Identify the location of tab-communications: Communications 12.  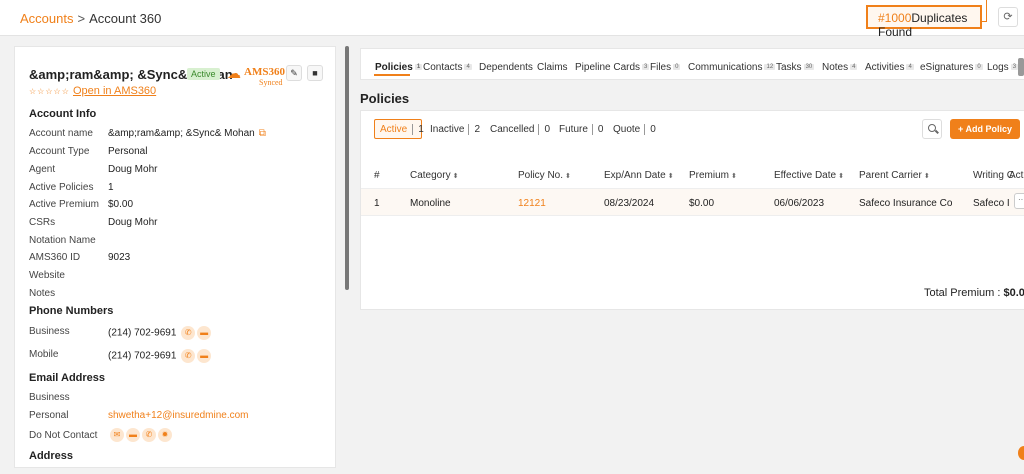
(732, 67).